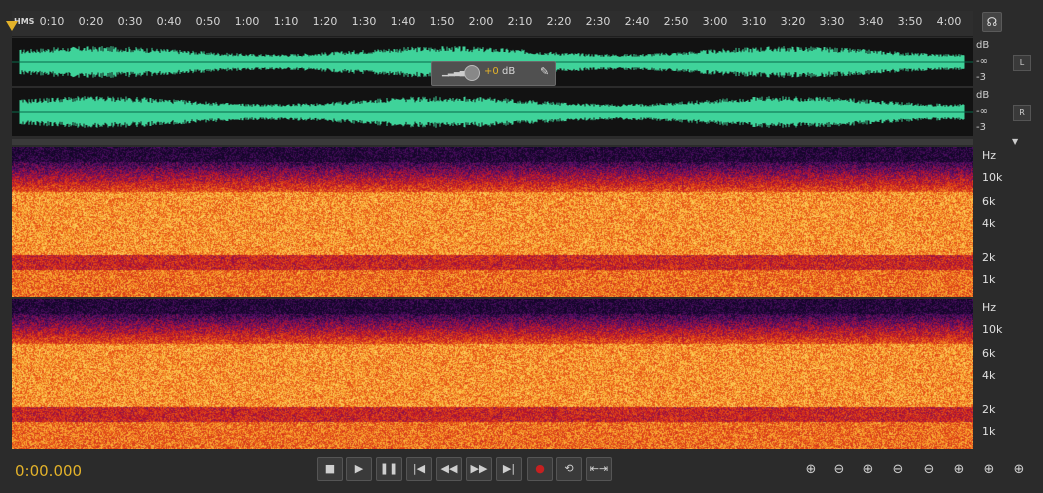  What do you see at coordinates (472, 73) in the screenshot?
I see `volume-knob` at bounding box center [472, 73].